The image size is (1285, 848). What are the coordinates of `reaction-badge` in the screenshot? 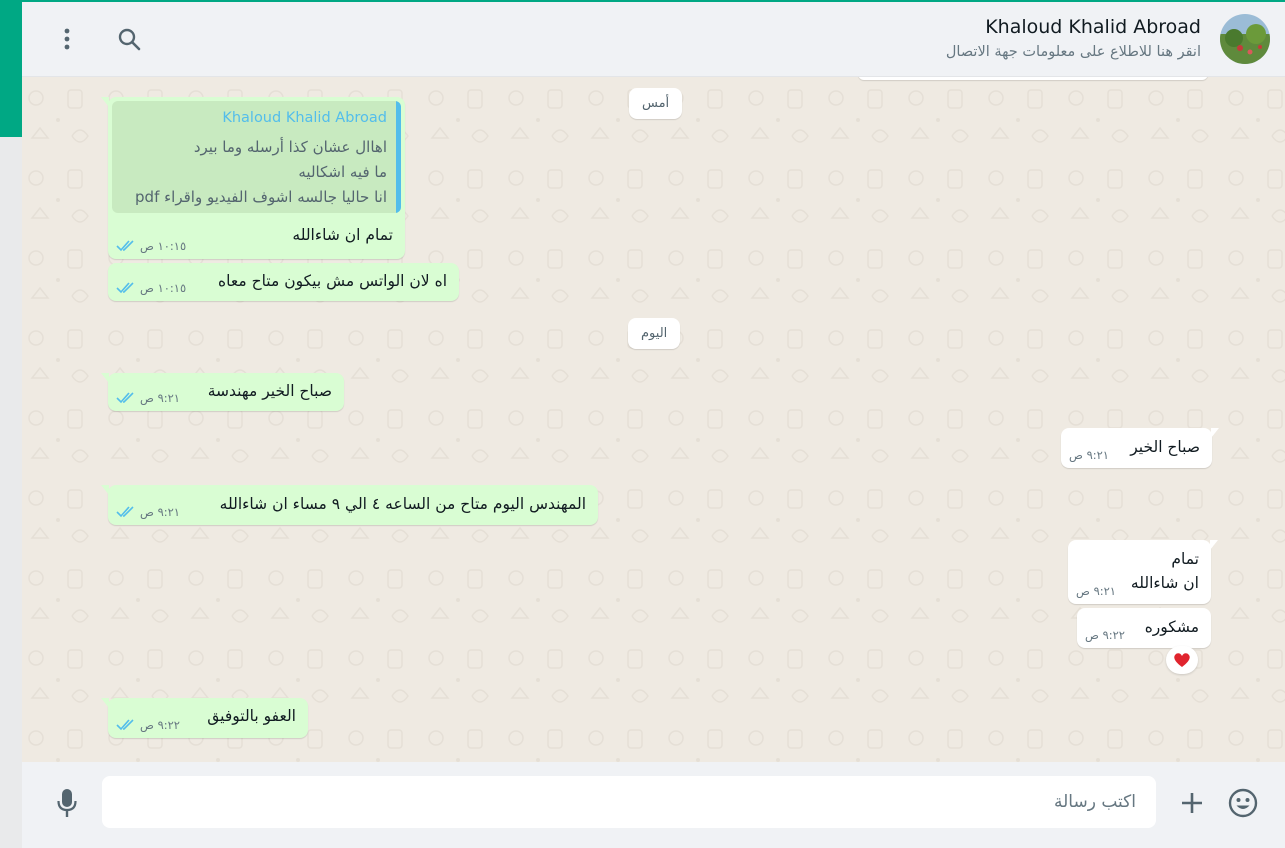 It's located at (1182, 660).